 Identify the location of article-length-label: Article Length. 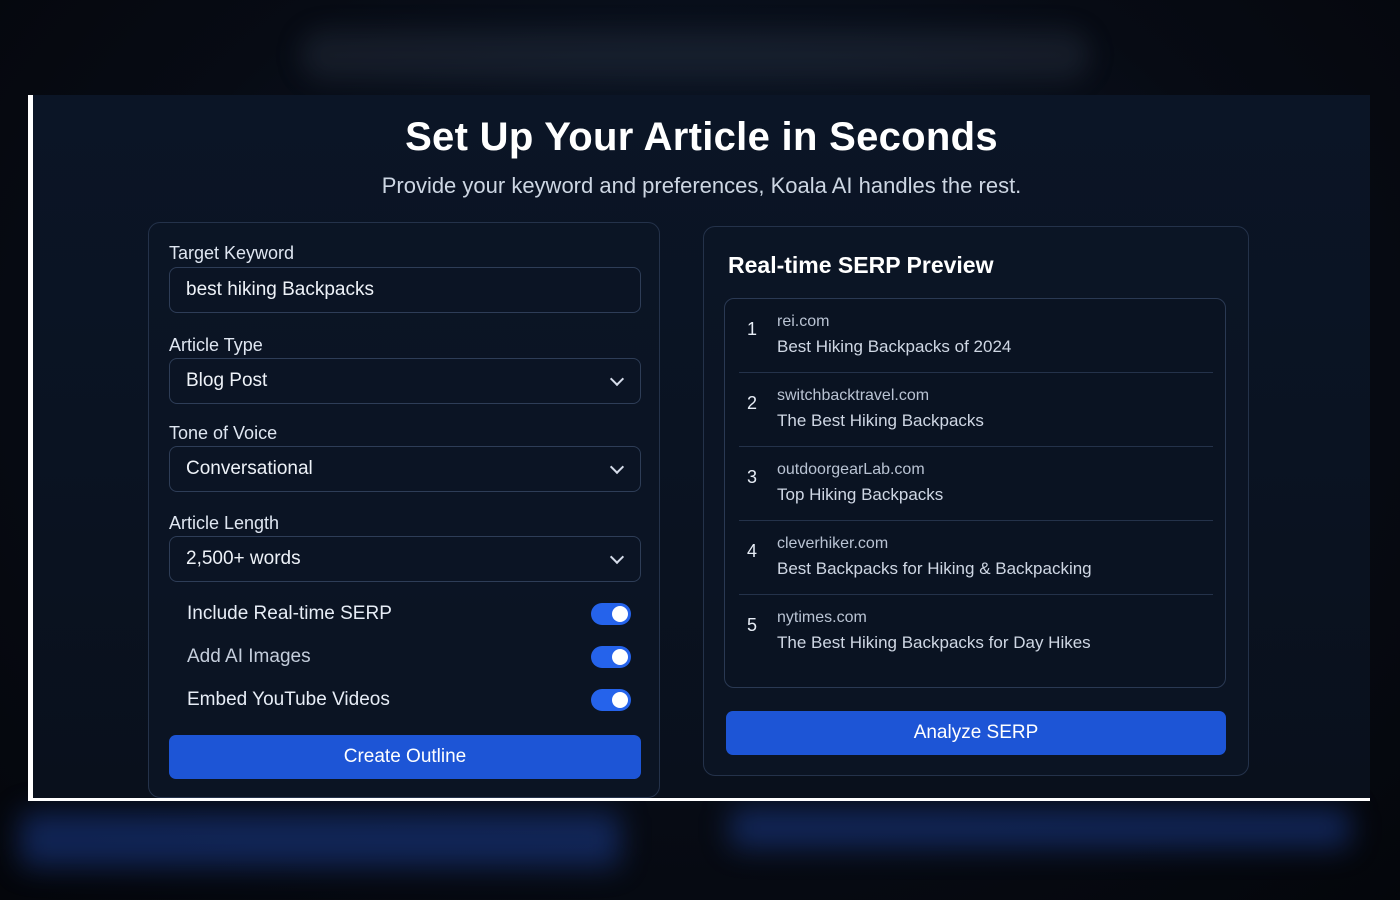
(224, 523).